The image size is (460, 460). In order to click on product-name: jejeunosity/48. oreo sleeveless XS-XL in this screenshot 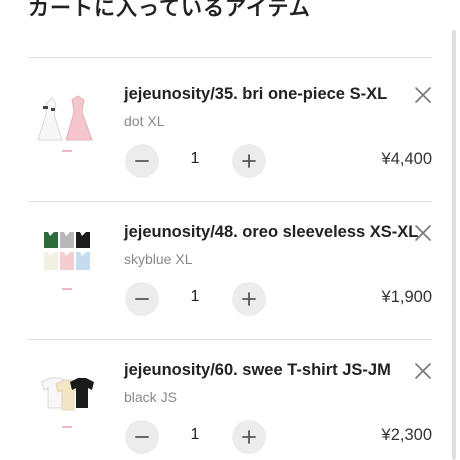, I will do `click(271, 232)`.